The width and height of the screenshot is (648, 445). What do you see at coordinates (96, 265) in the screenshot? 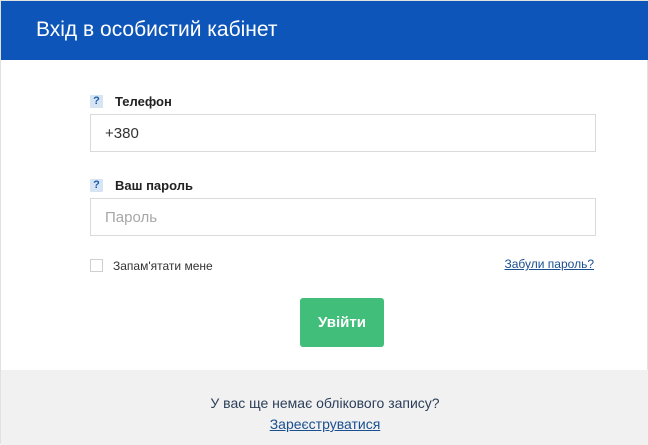
I see `remember-me-checkbox` at bounding box center [96, 265].